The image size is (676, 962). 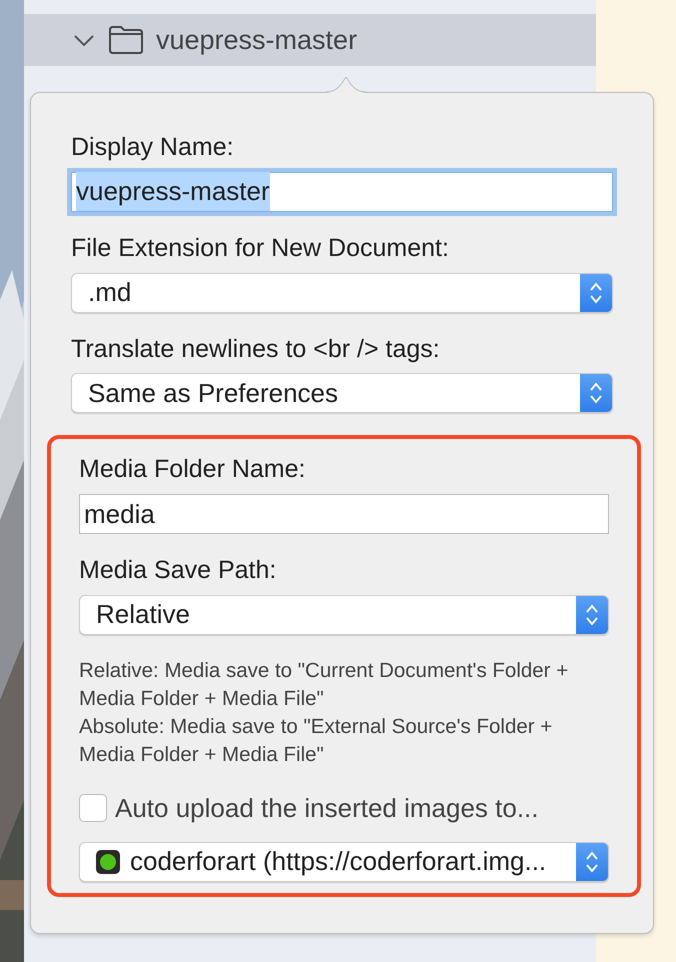 I want to click on help-text: Absolute: Media save to "External Source's Folder + Media Folder + Media File", so click(x=316, y=741).